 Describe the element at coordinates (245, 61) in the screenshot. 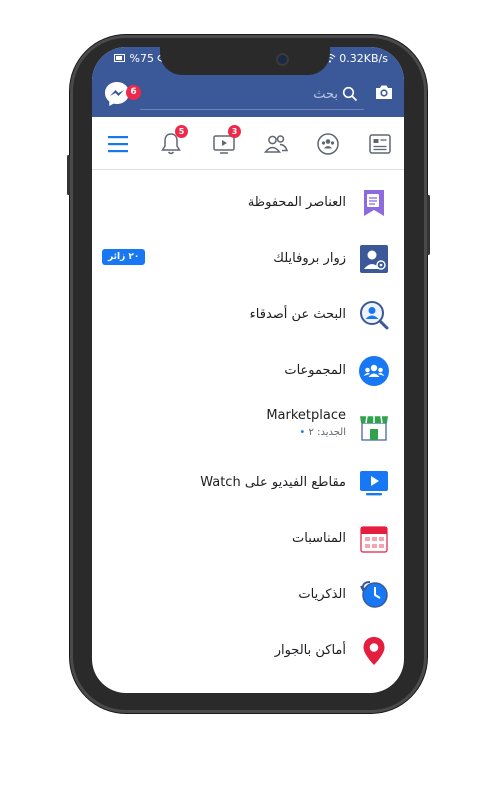

I see `notch` at that location.